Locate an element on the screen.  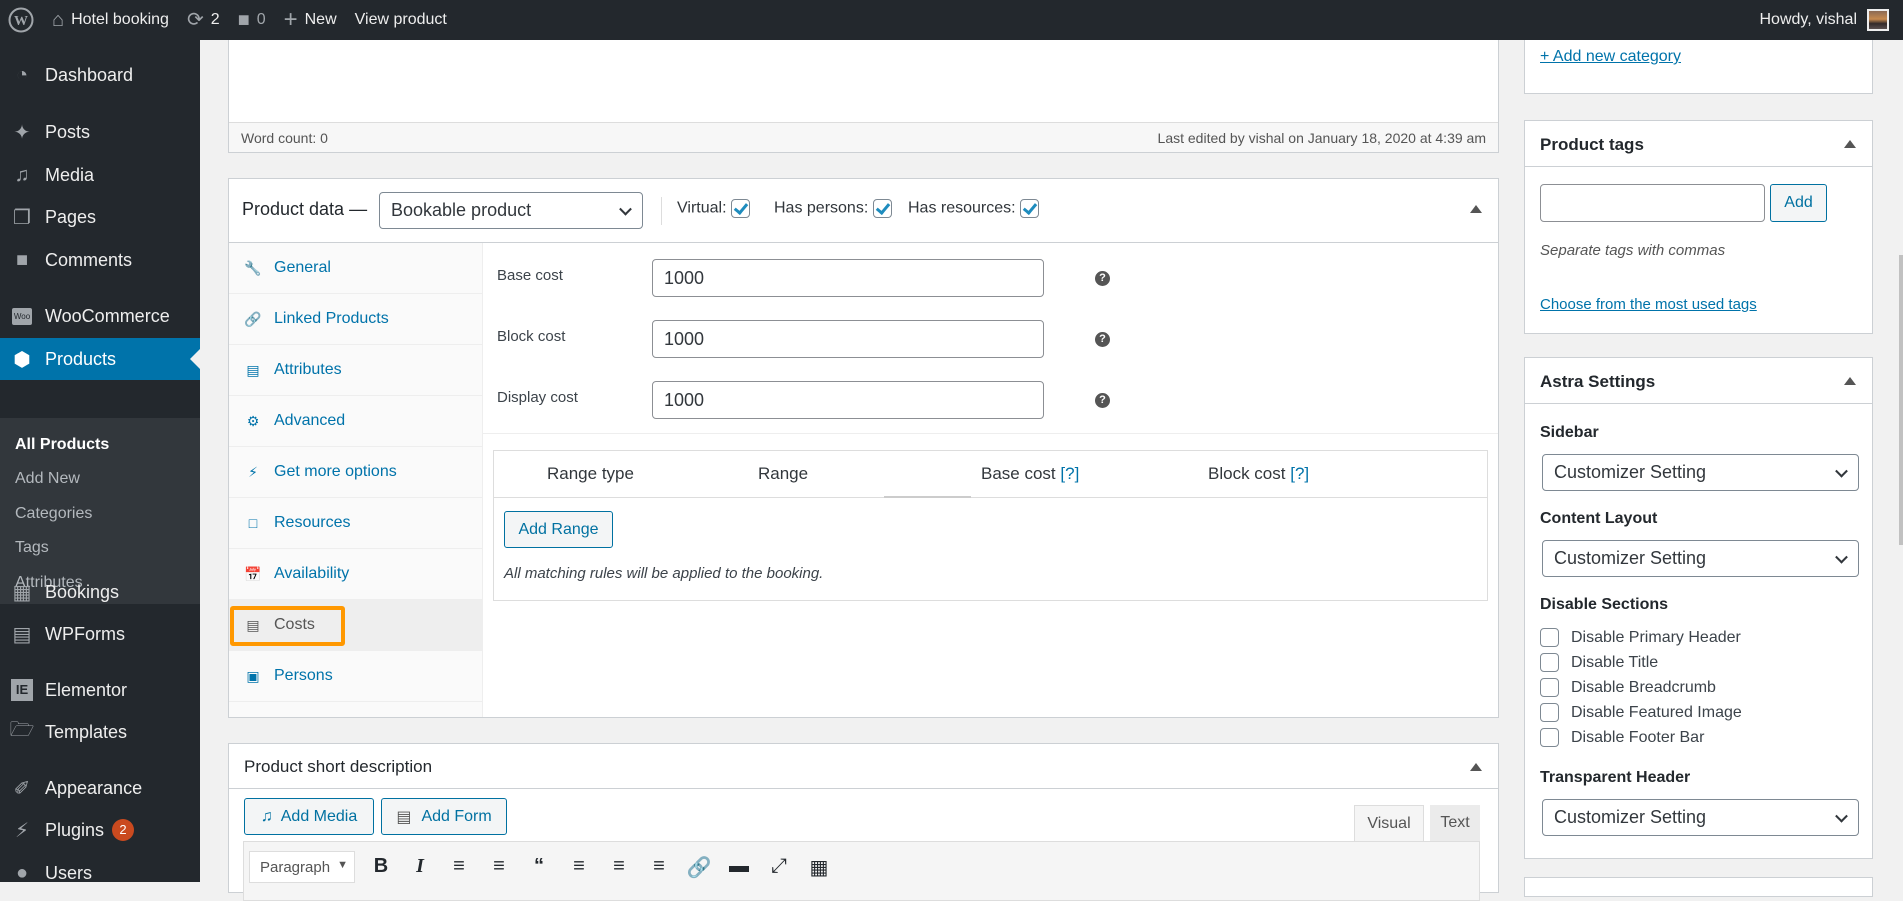
menu-item-media: ♫ Media is located at coordinates (100, 175).